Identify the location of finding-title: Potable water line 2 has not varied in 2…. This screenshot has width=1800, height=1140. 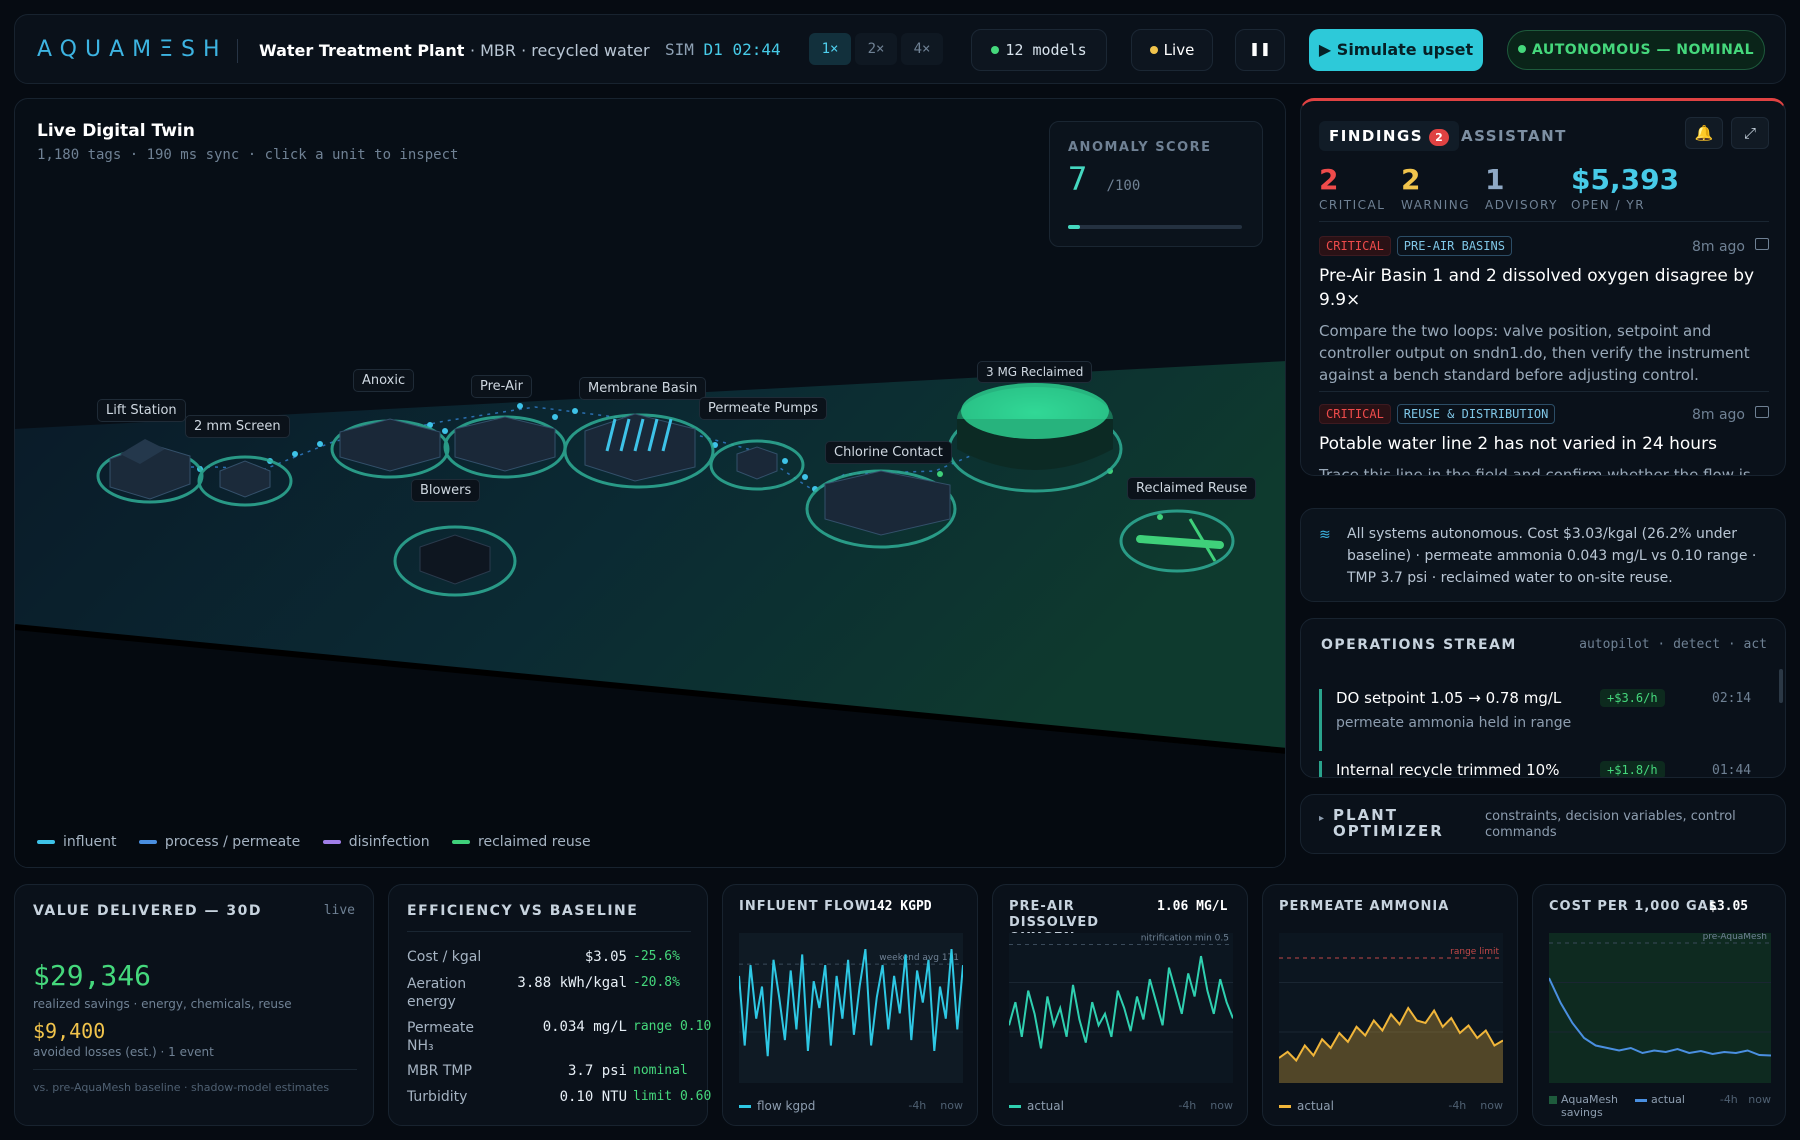
(1518, 444).